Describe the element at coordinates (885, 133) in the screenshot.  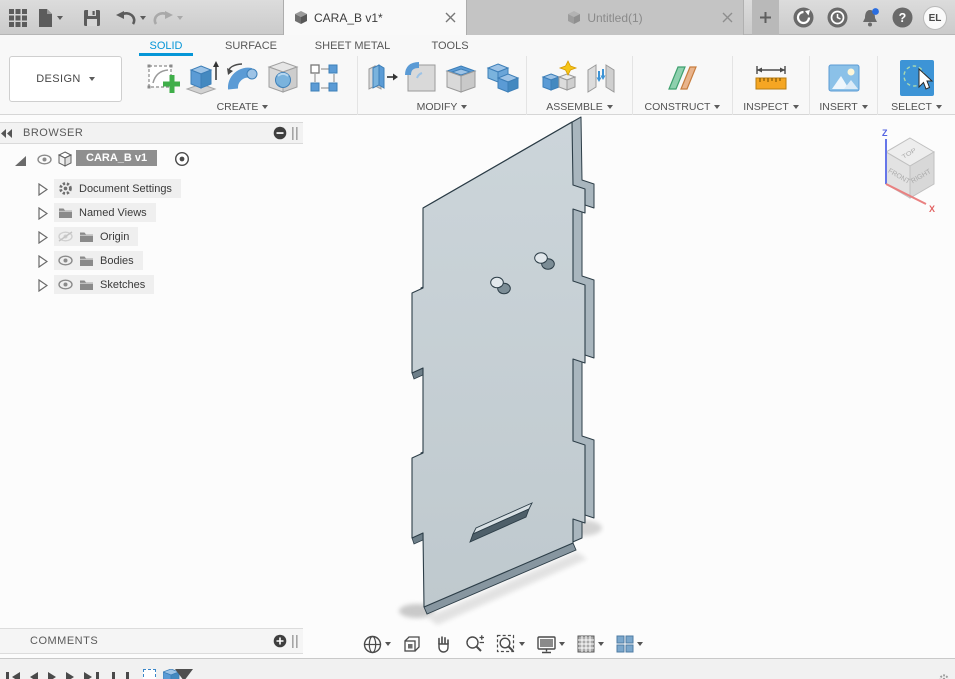
I see `z-axis-label: Z` at that location.